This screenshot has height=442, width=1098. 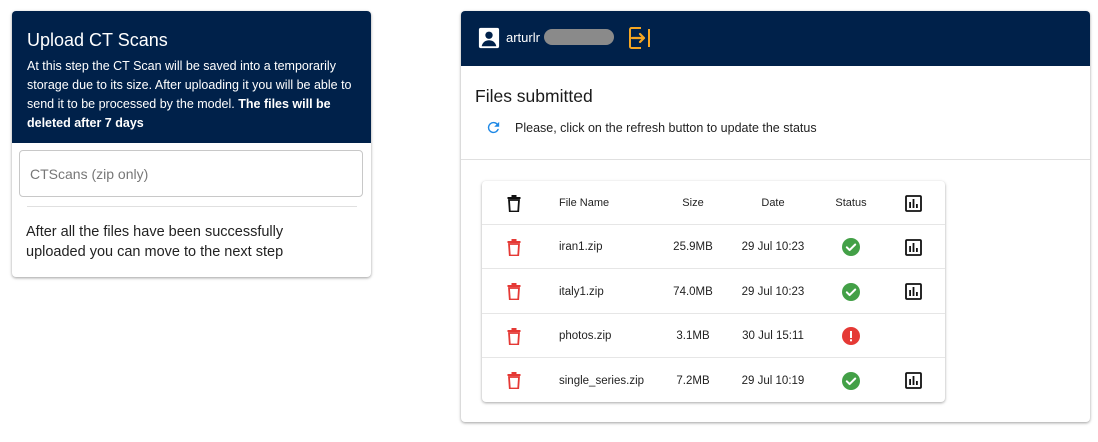 I want to click on file-size: 74.0MB, so click(x=693, y=291).